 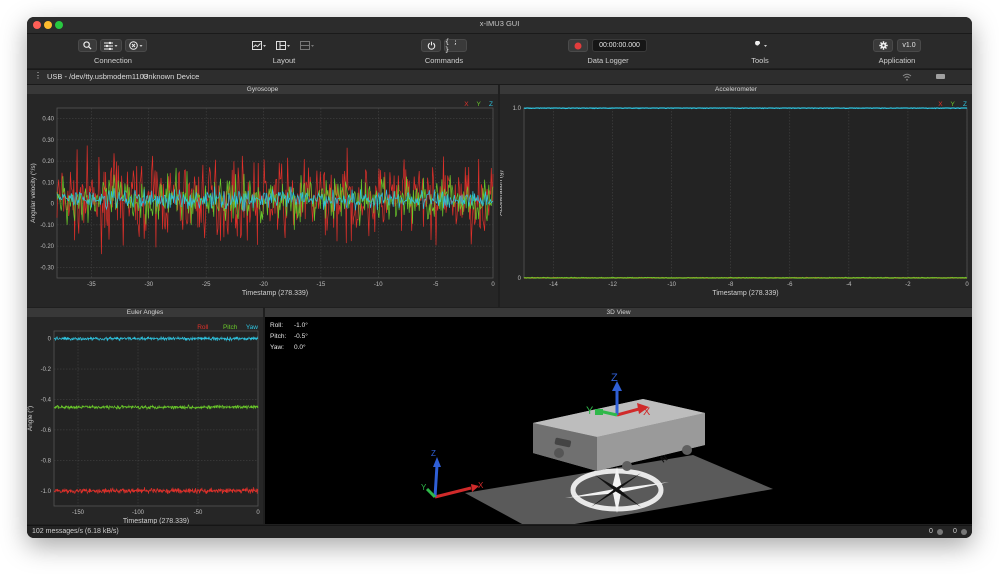 What do you see at coordinates (98, 76) in the screenshot?
I see `connection-port: USB - /dev/tty.usbmodem1103` at bounding box center [98, 76].